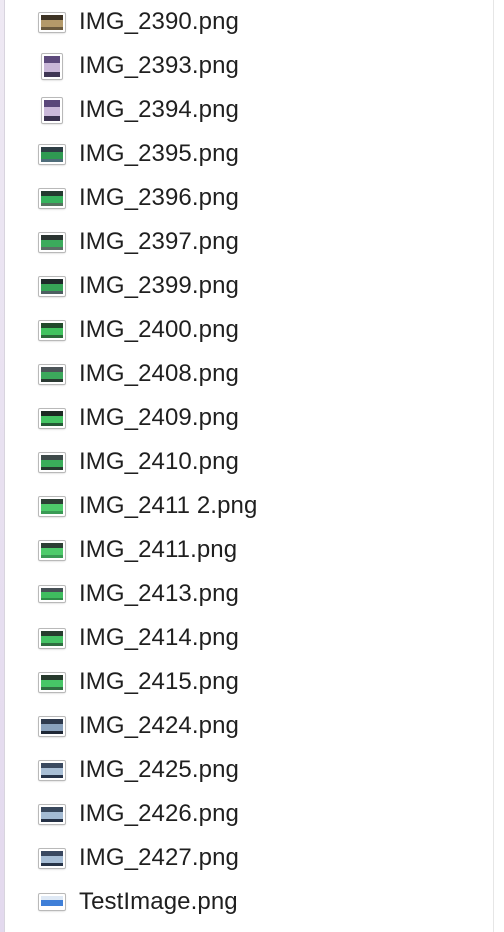 Image resolution: width=504 pixels, height=932 pixels. Describe the element at coordinates (159, 153) in the screenshot. I see `file-name: IMG_2395.png` at that location.